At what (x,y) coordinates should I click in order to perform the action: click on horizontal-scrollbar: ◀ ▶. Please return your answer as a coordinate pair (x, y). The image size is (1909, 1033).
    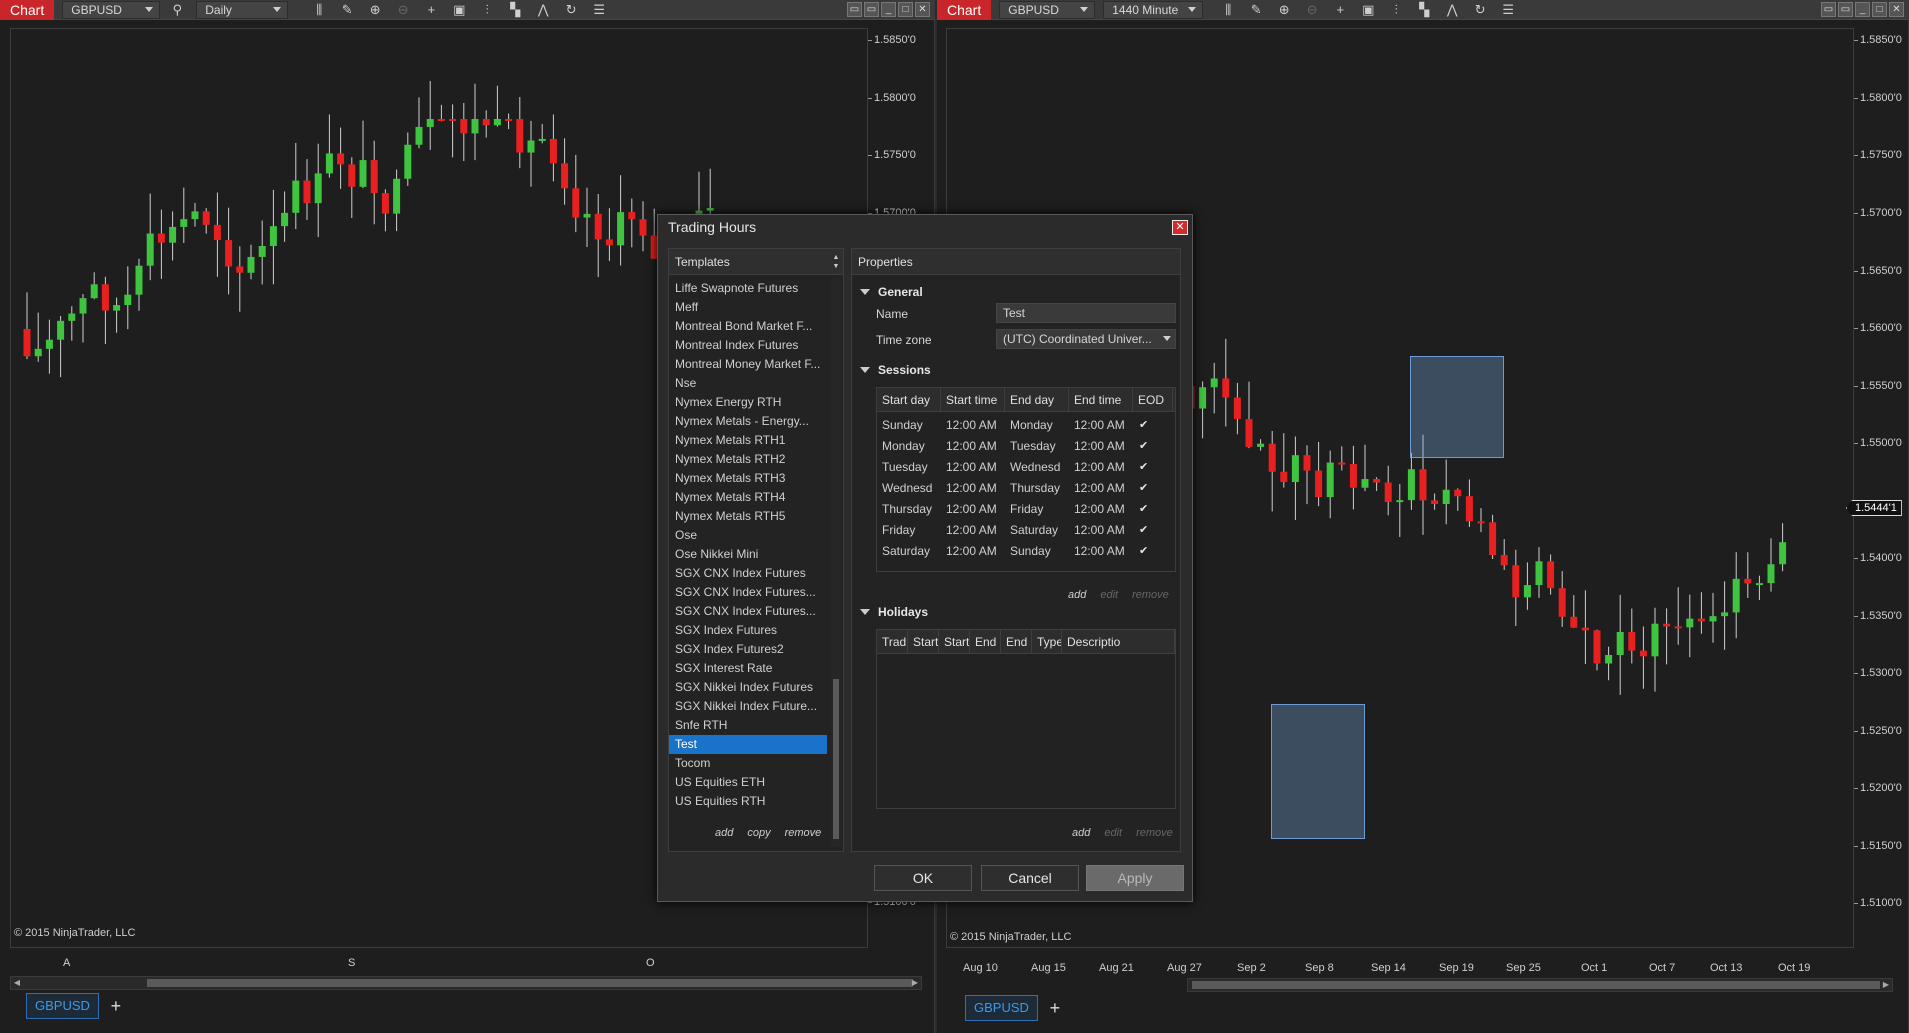
    Looking at the image, I should click on (466, 983).